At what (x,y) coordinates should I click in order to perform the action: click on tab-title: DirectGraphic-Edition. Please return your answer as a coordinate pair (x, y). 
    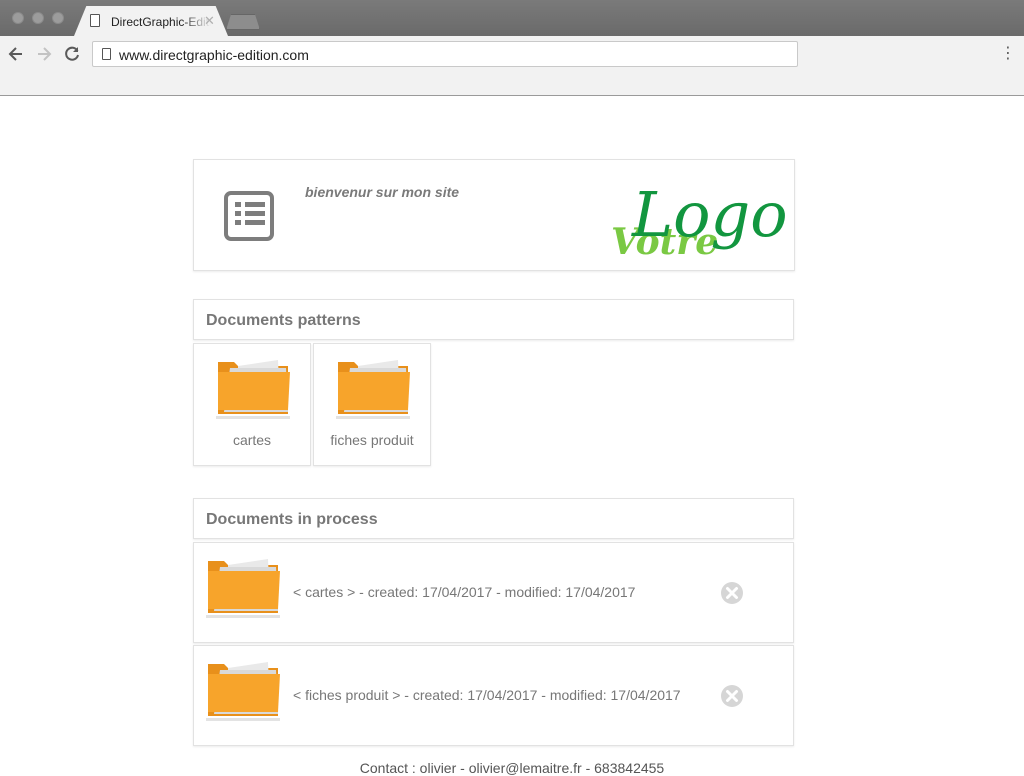
    Looking at the image, I should click on (161, 22).